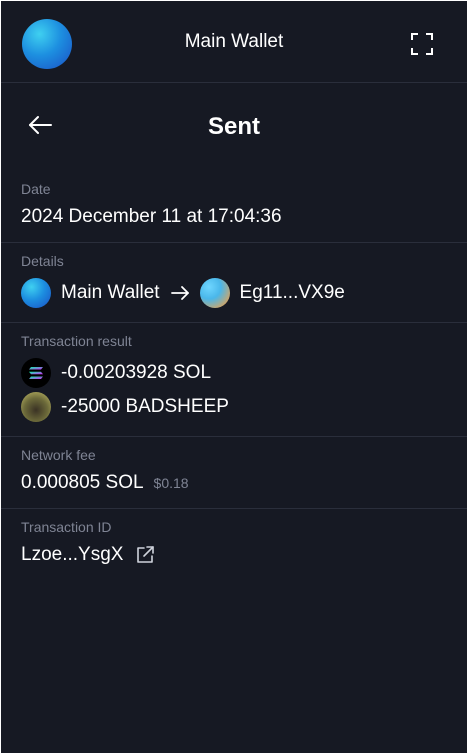 This screenshot has width=468, height=753. Describe the element at coordinates (36, 373) in the screenshot. I see `solana-icon` at that location.